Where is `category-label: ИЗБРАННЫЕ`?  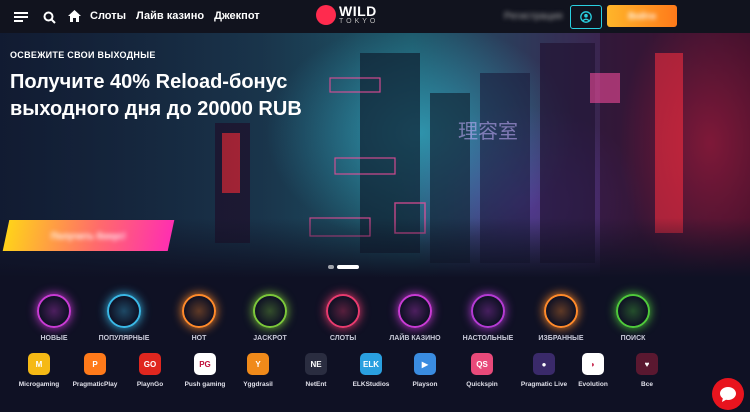 category-label: ИЗБРАННЫЕ is located at coordinates (561, 338).